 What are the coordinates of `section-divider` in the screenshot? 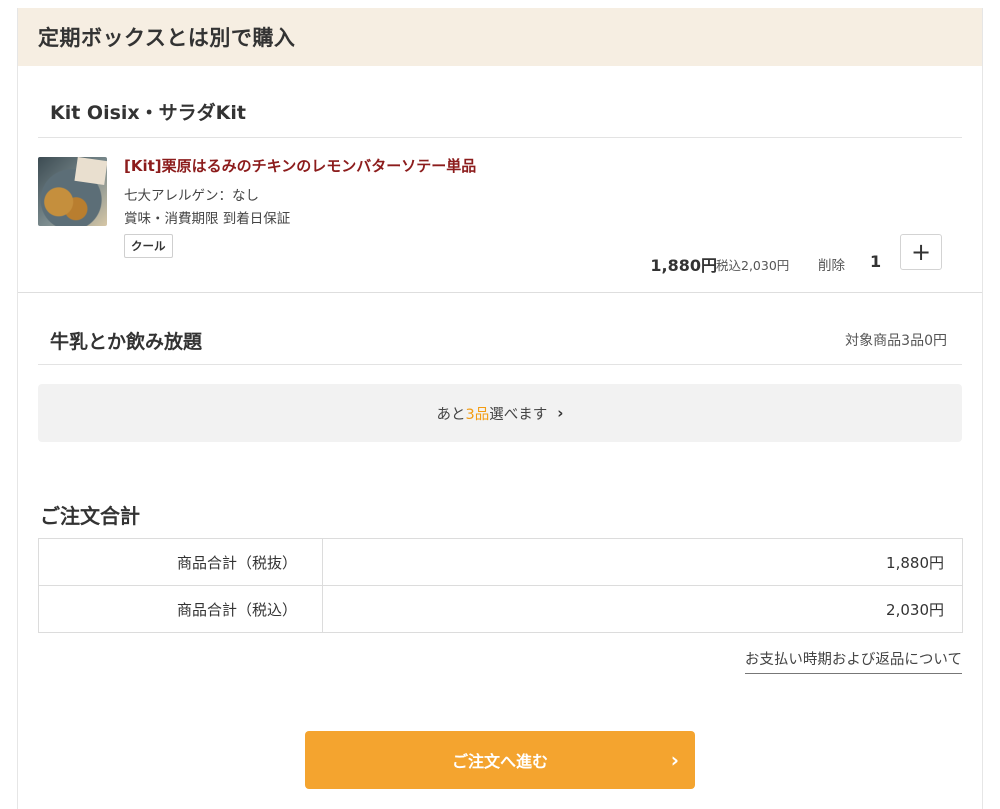 It's located at (500, 292).